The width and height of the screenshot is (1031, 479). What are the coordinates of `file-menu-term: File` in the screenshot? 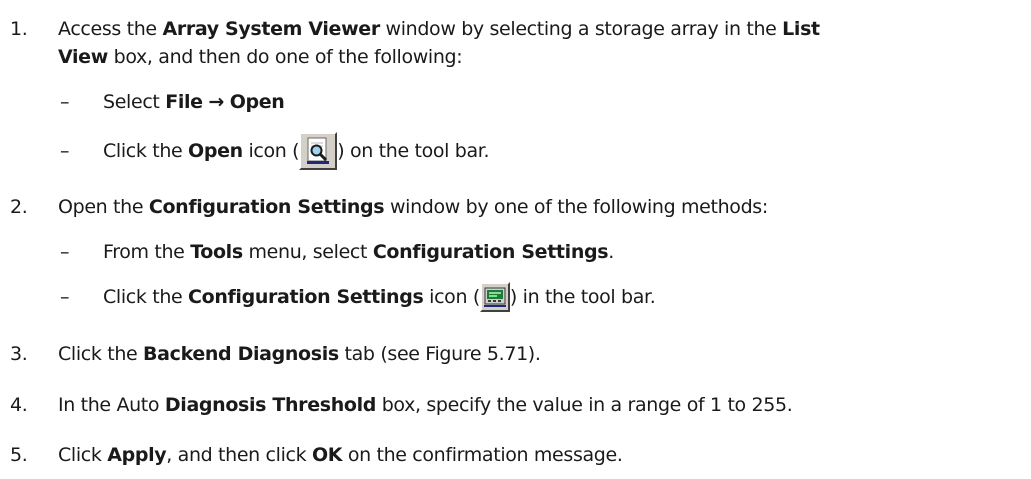 It's located at (184, 102).